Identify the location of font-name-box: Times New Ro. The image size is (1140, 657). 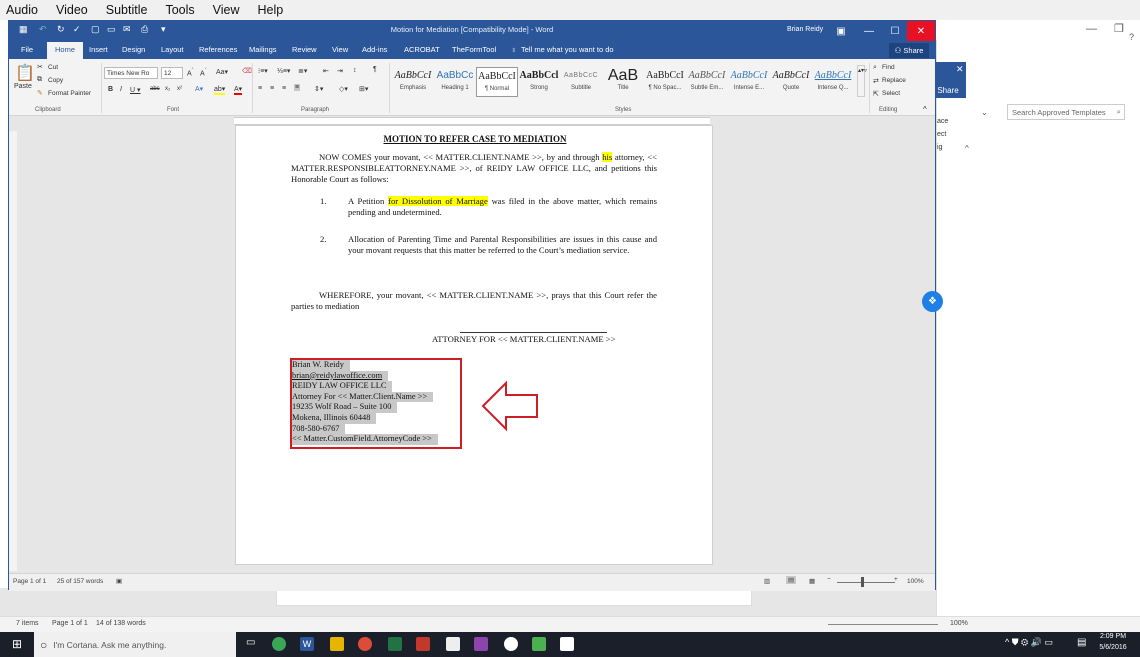
(131, 73).